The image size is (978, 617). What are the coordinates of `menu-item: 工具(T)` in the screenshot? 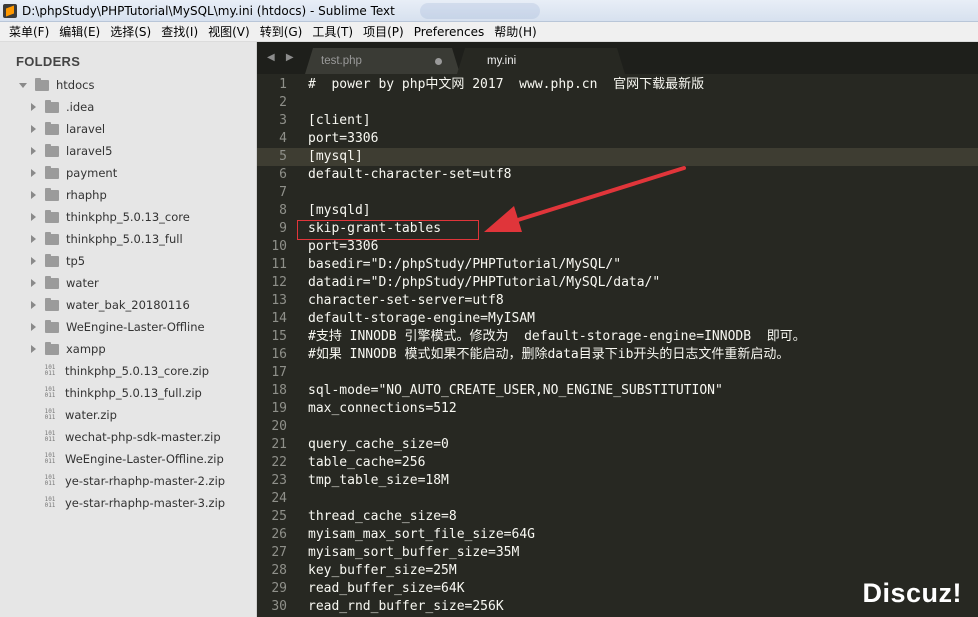 It's located at (332, 32).